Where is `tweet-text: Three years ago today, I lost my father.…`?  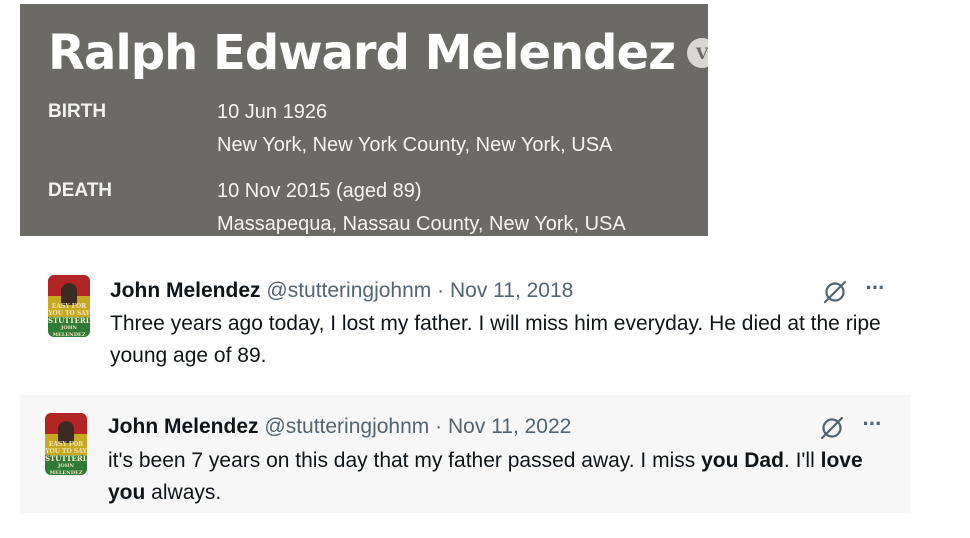
tweet-text: Three years ago today, I lost my father.… is located at coordinates (495, 339).